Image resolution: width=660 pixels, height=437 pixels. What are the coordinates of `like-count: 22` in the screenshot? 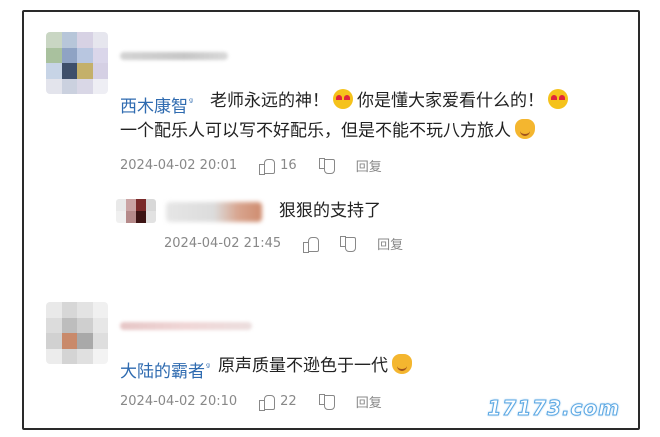 It's located at (288, 401).